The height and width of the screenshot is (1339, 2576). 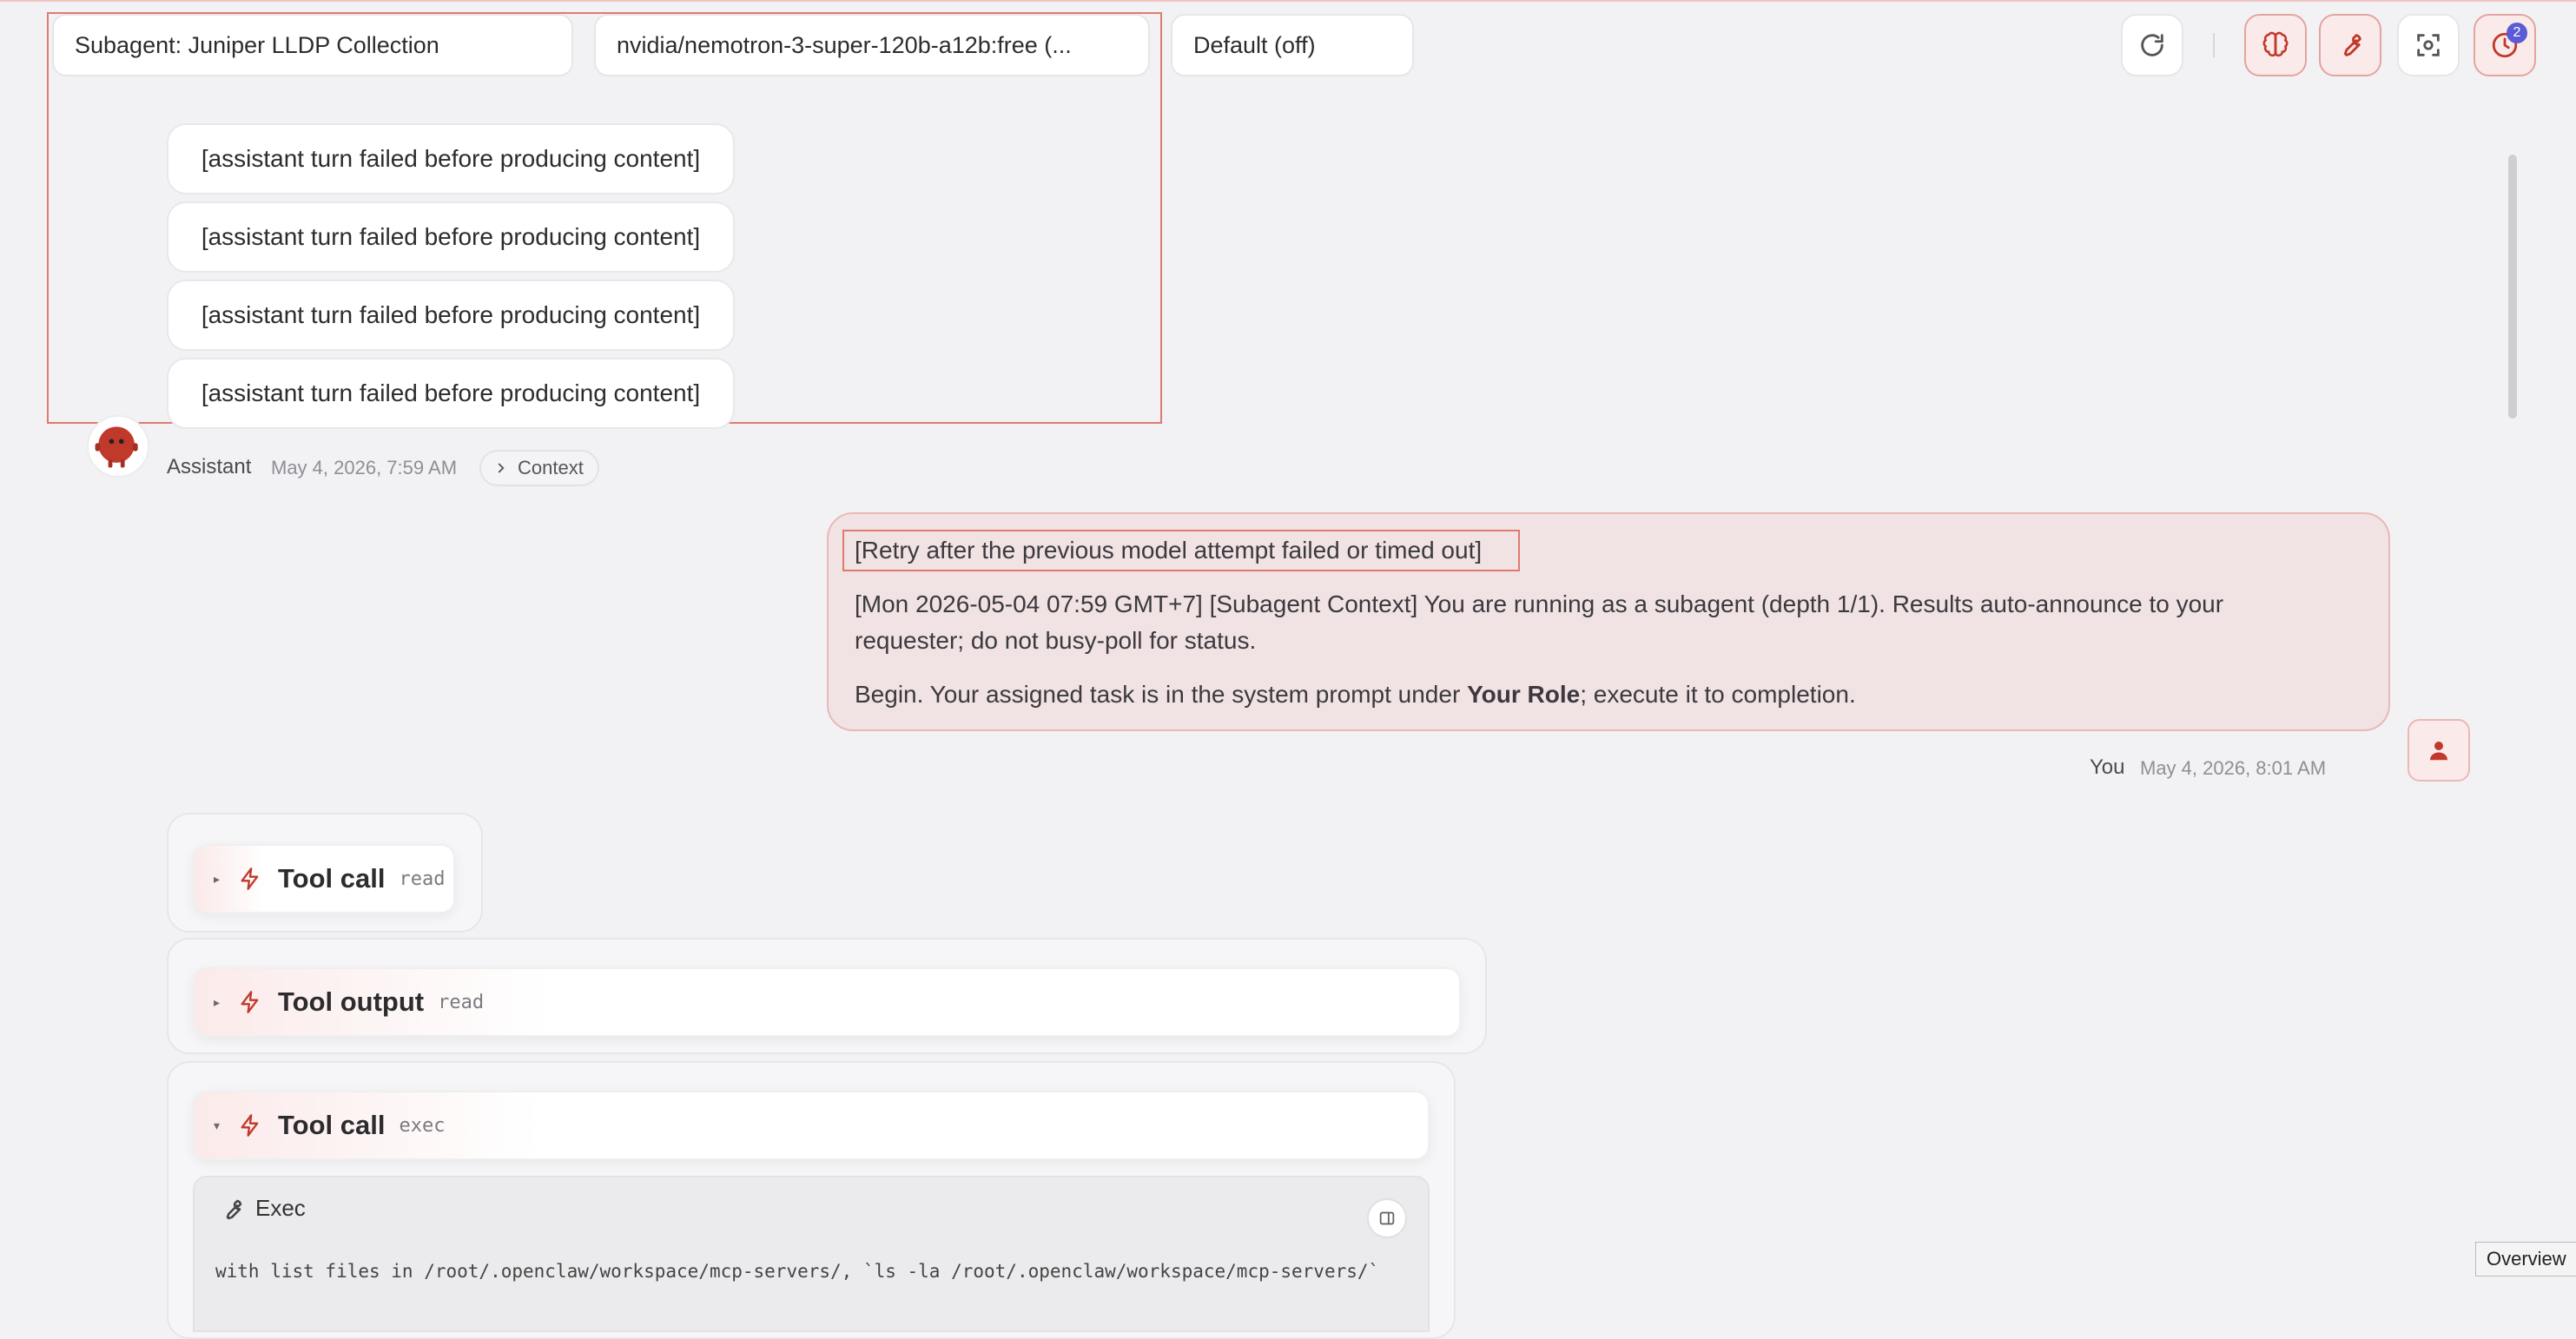 What do you see at coordinates (2525, 1259) in the screenshot?
I see `overview-tooltip: Overview` at bounding box center [2525, 1259].